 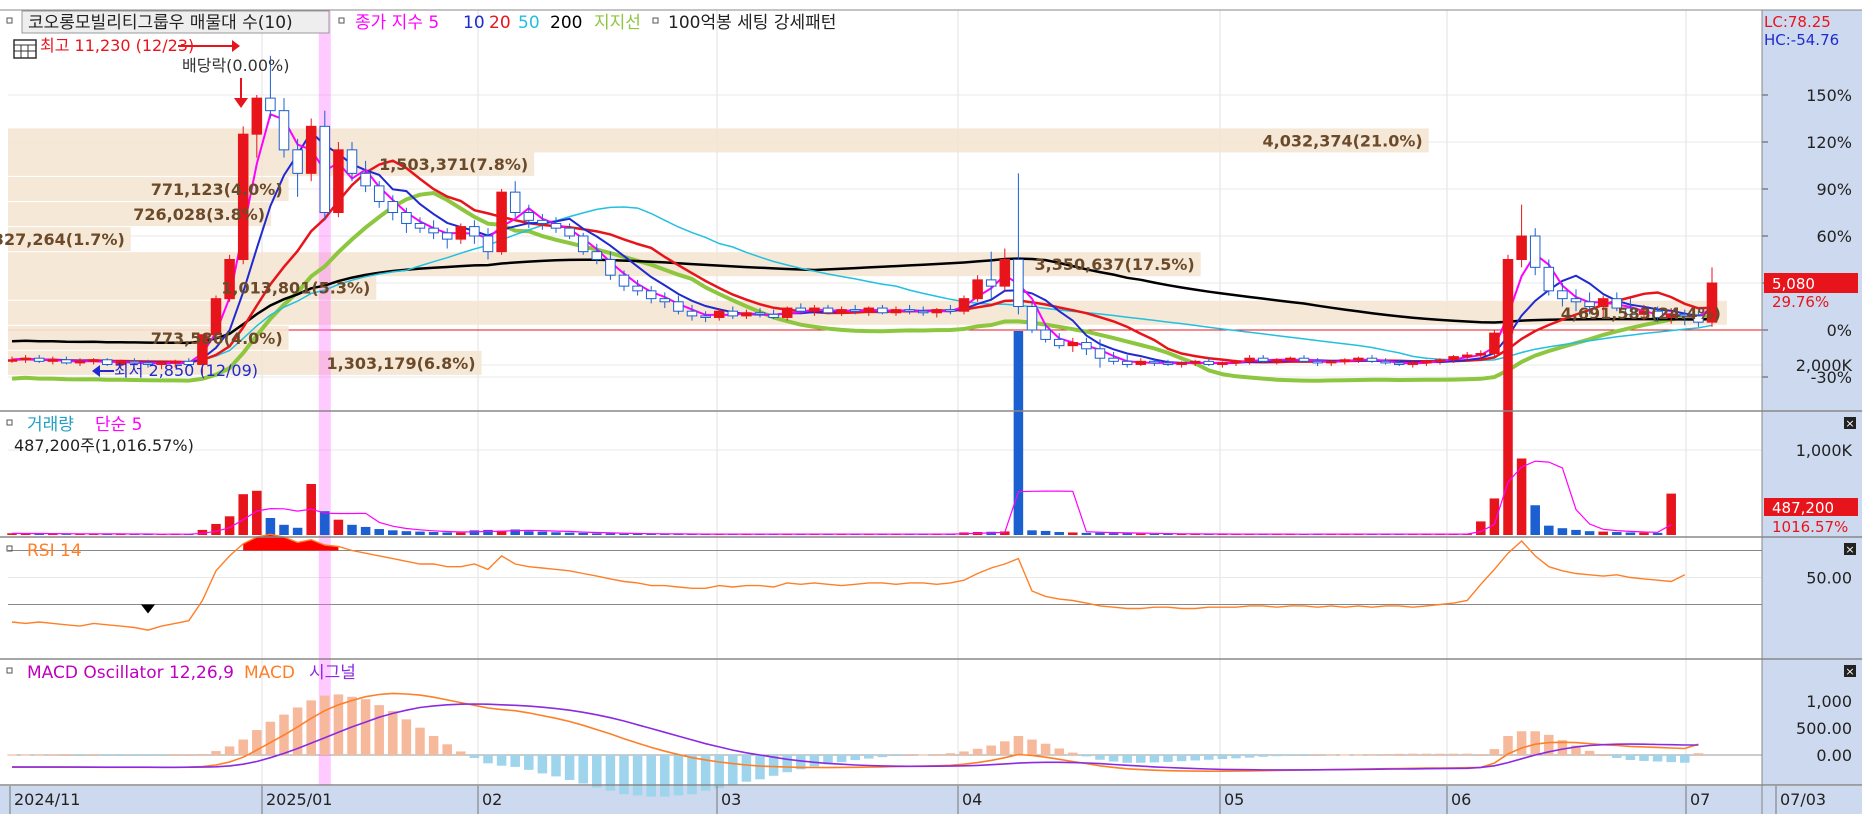 I want to click on rsi-tick-label: 50.00, so click(x=1829, y=578).